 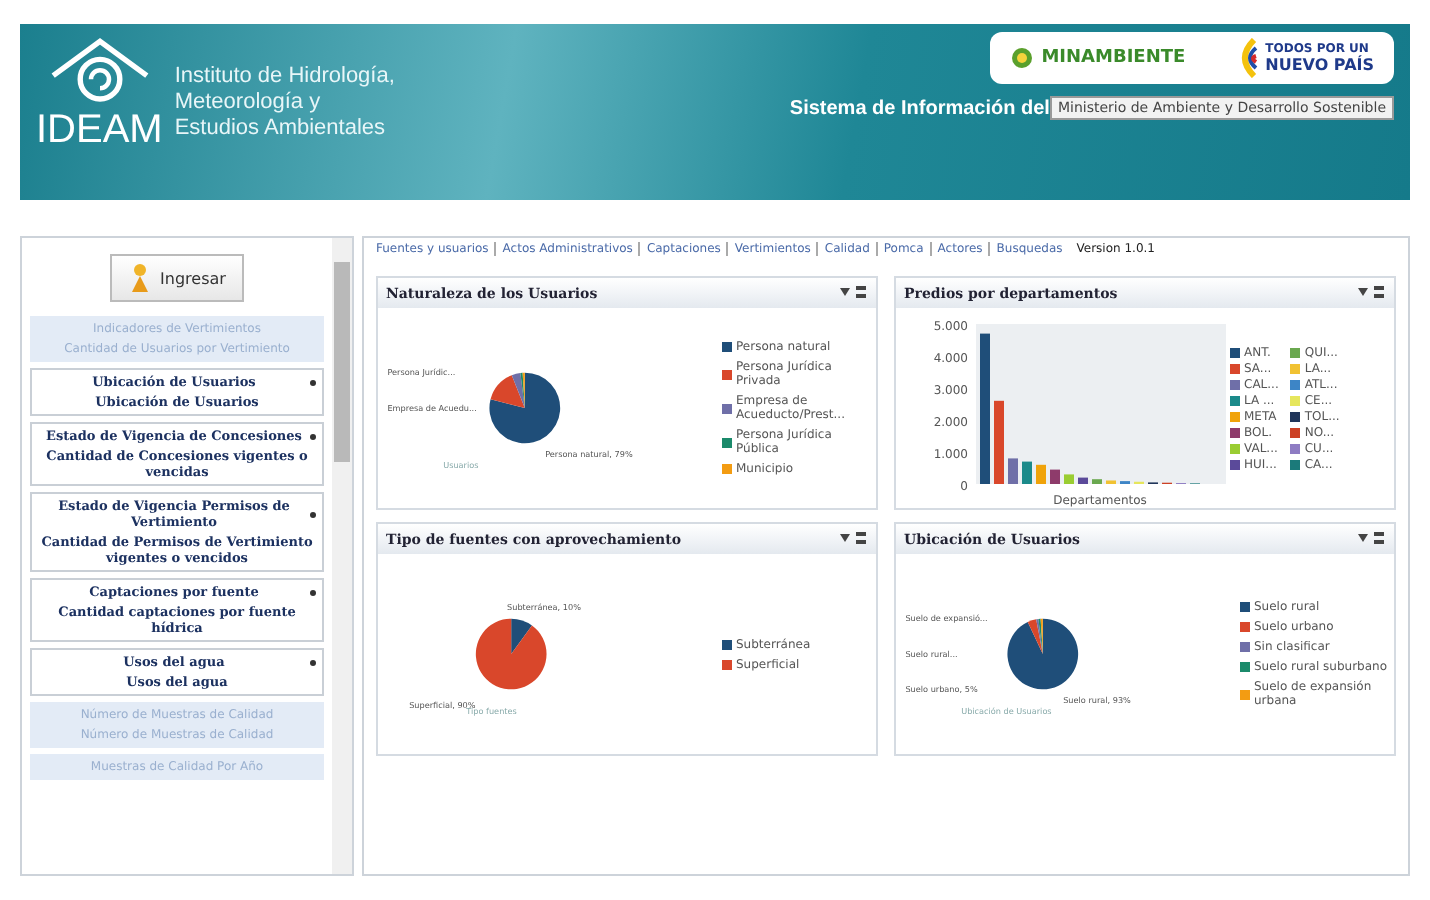 What do you see at coordinates (1319, 65) in the screenshot?
I see `slogan-text: NUEVO PAÍS` at bounding box center [1319, 65].